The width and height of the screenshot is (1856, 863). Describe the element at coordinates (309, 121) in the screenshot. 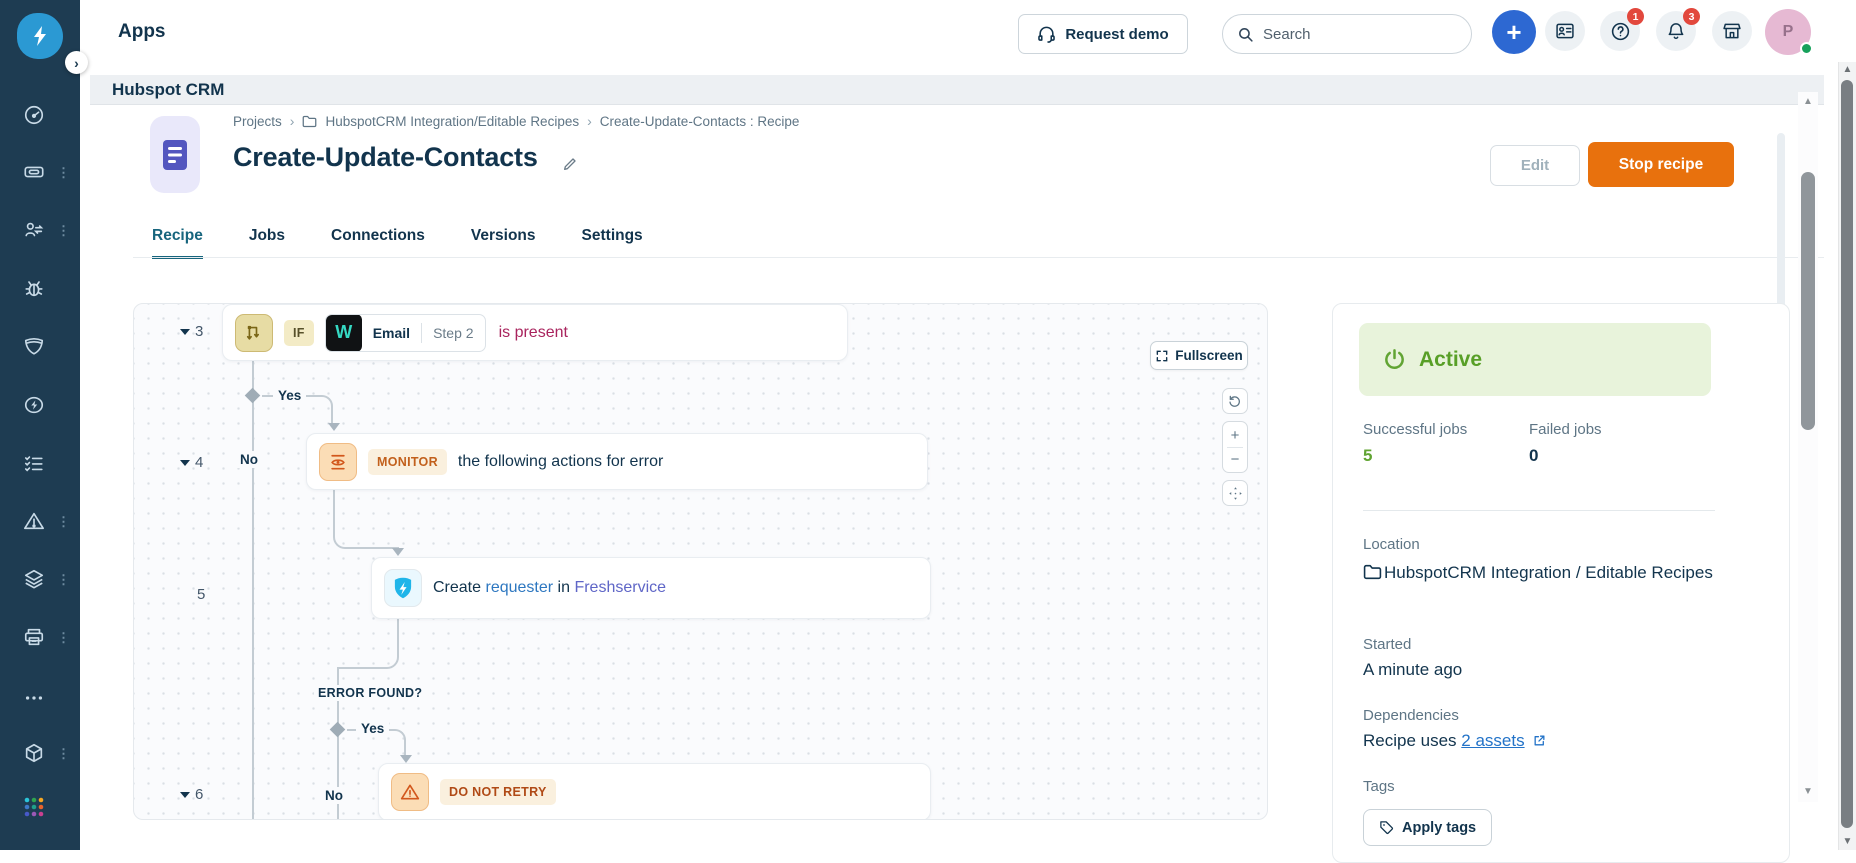

I see `folder-icon` at that location.